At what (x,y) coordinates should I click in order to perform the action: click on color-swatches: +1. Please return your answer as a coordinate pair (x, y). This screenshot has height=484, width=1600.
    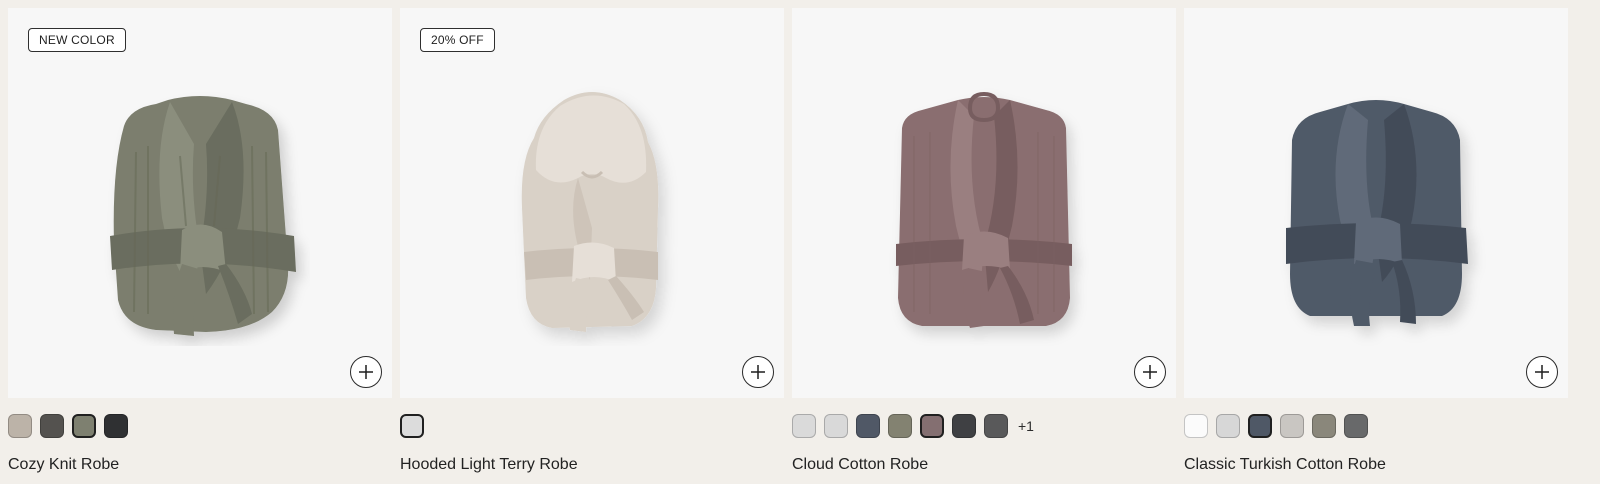
    Looking at the image, I should click on (984, 426).